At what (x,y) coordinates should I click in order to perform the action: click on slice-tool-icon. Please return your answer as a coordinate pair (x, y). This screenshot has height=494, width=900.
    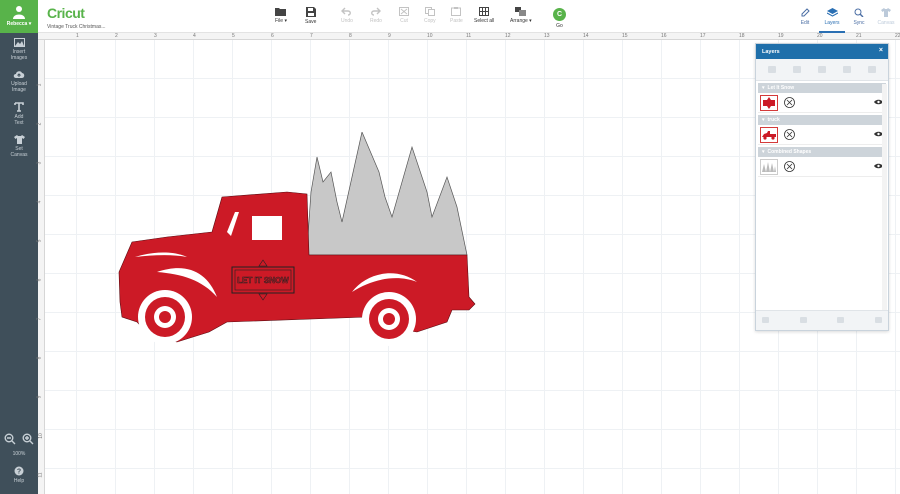
    Looking at the image, I should click on (765, 320).